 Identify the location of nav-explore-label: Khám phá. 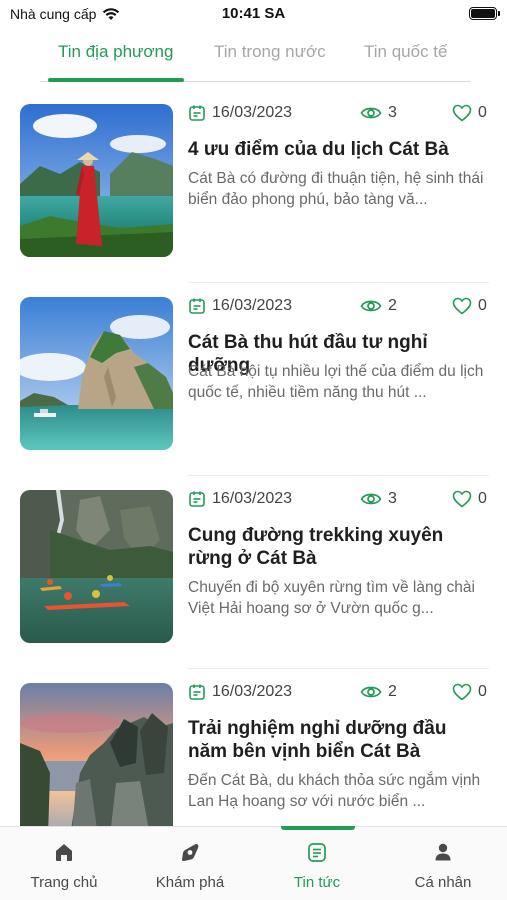
(190, 882).